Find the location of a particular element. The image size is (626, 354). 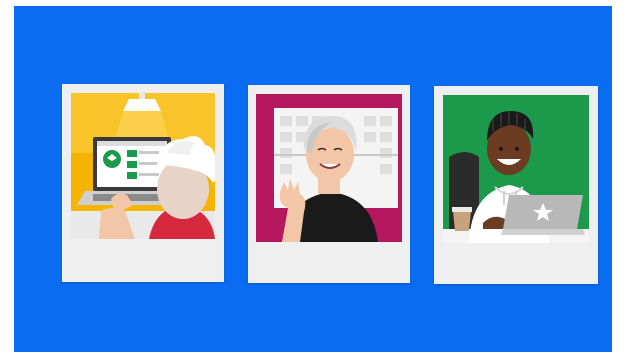

smiling-man-laptop-scene is located at coordinates (516, 169).